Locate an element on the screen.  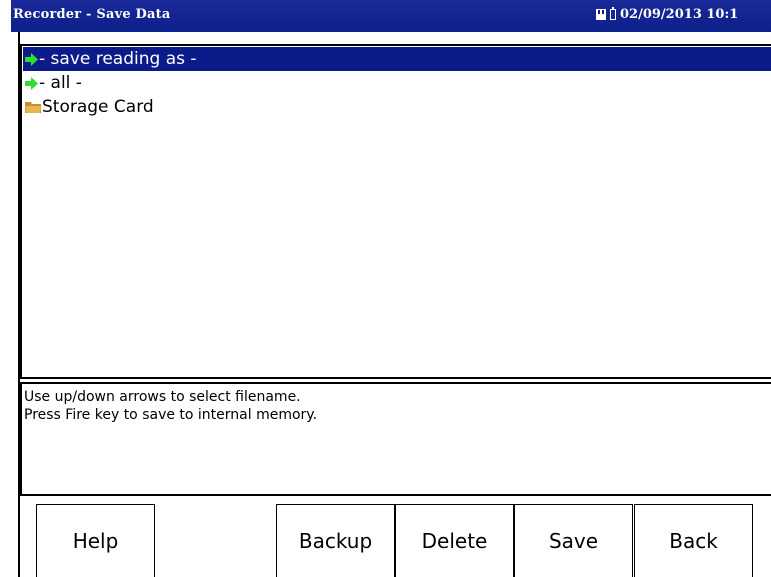
folder-icon is located at coordinates (33, 107).